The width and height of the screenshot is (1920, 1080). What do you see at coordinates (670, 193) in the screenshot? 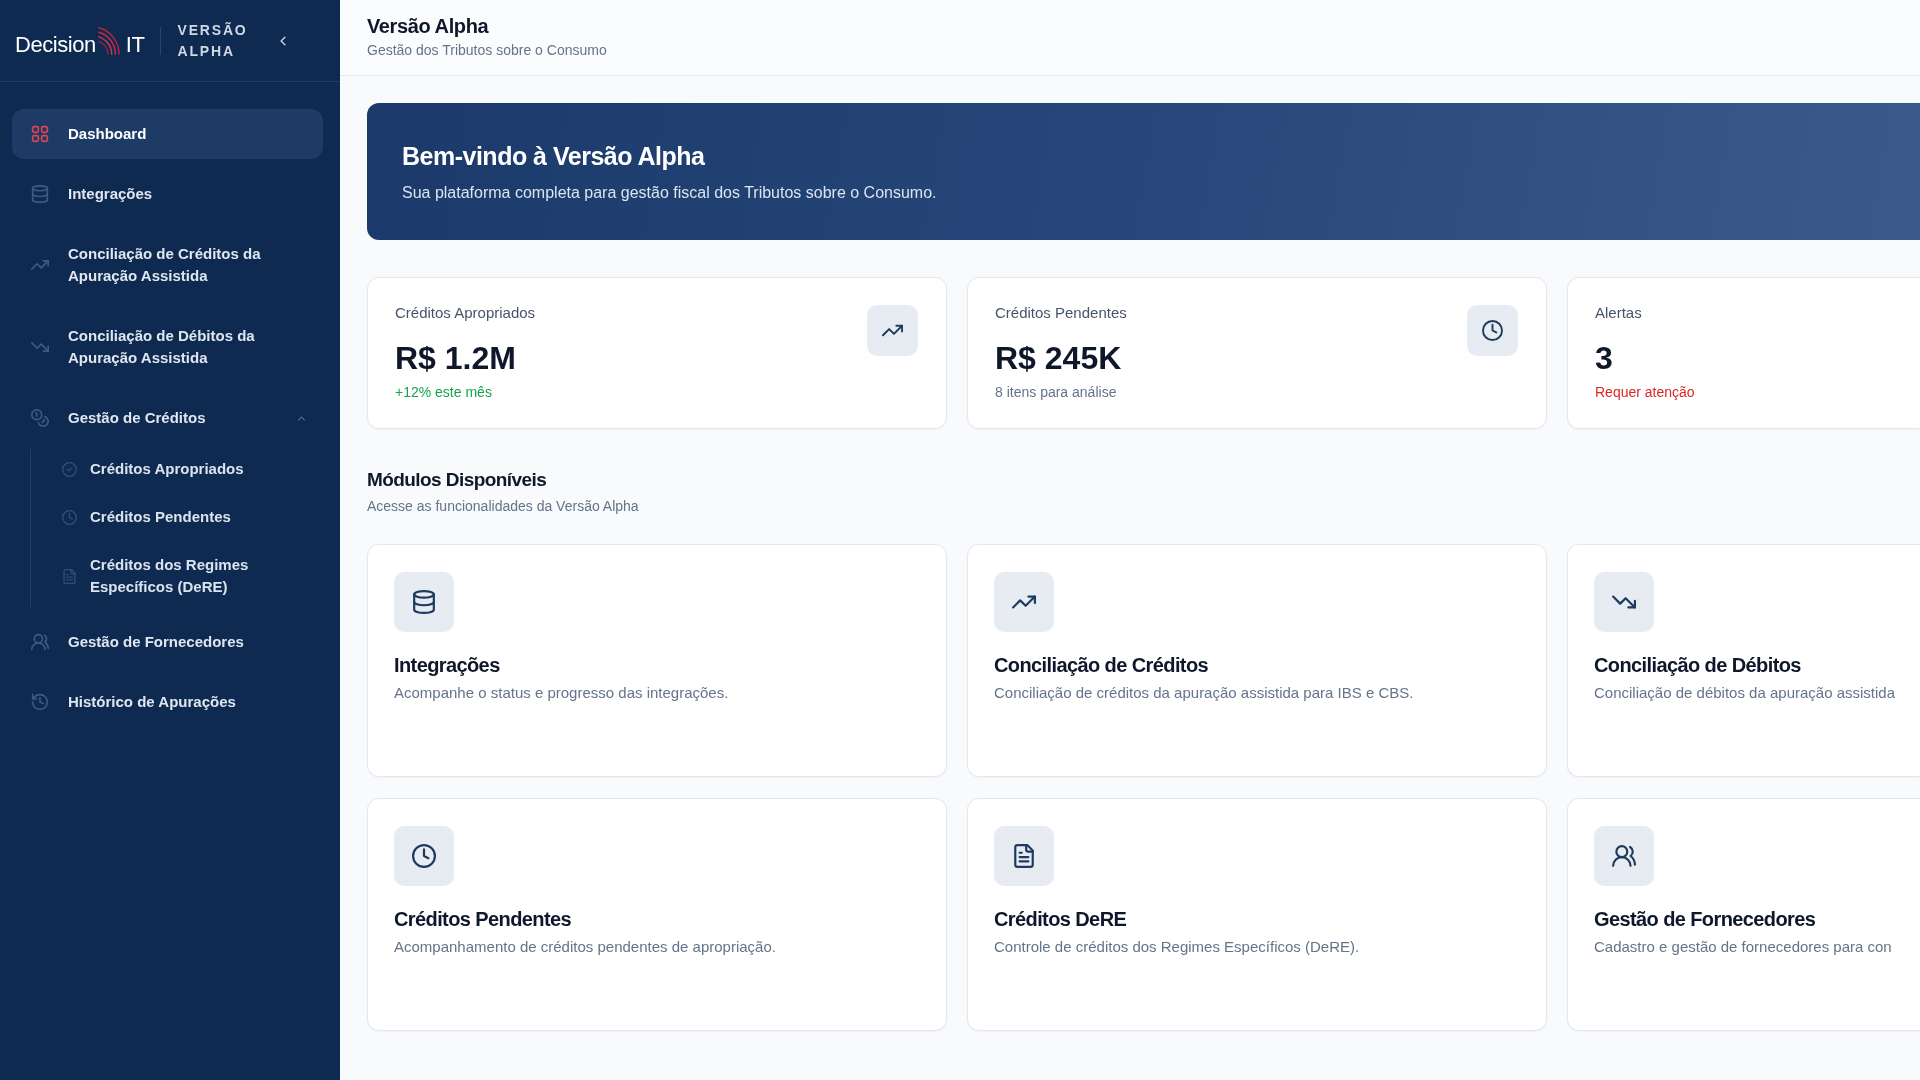
I see `banner-text: Sua plataforma completa para gestão fiscal dos Tributos sobre o Consumo.` at bounding box center [670, 193].